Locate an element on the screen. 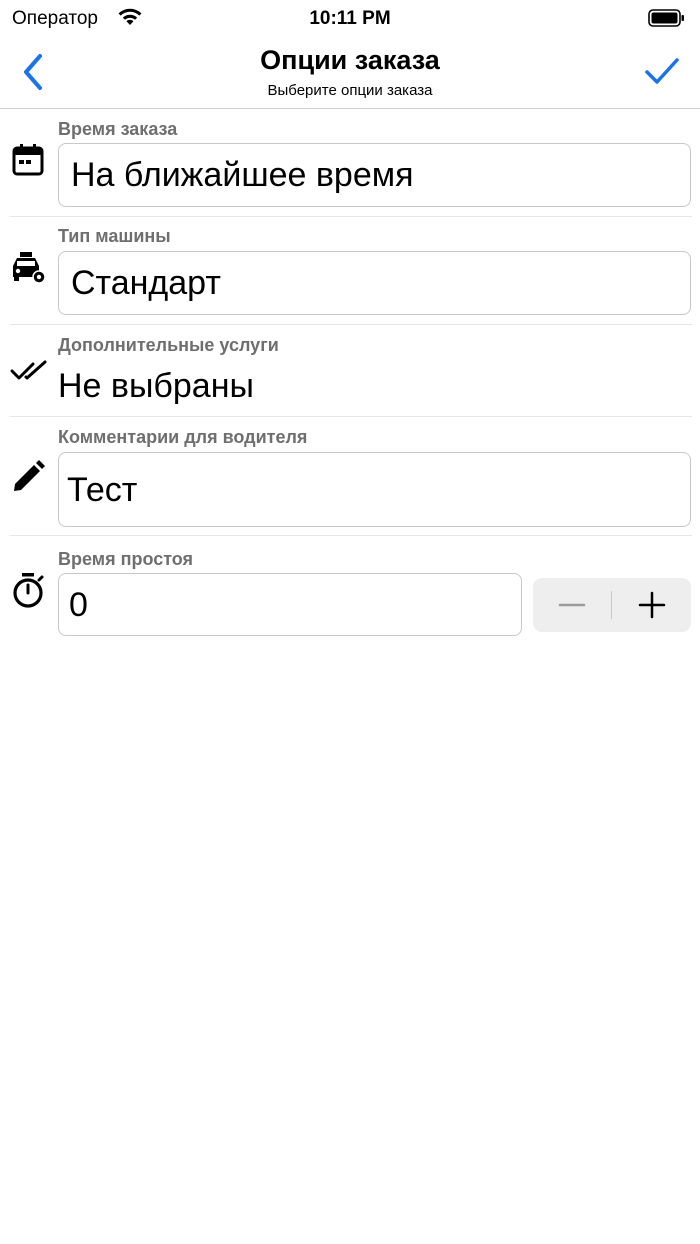  driver-comment-label: Комментарии для водителя is located at coordinates (183, 437).